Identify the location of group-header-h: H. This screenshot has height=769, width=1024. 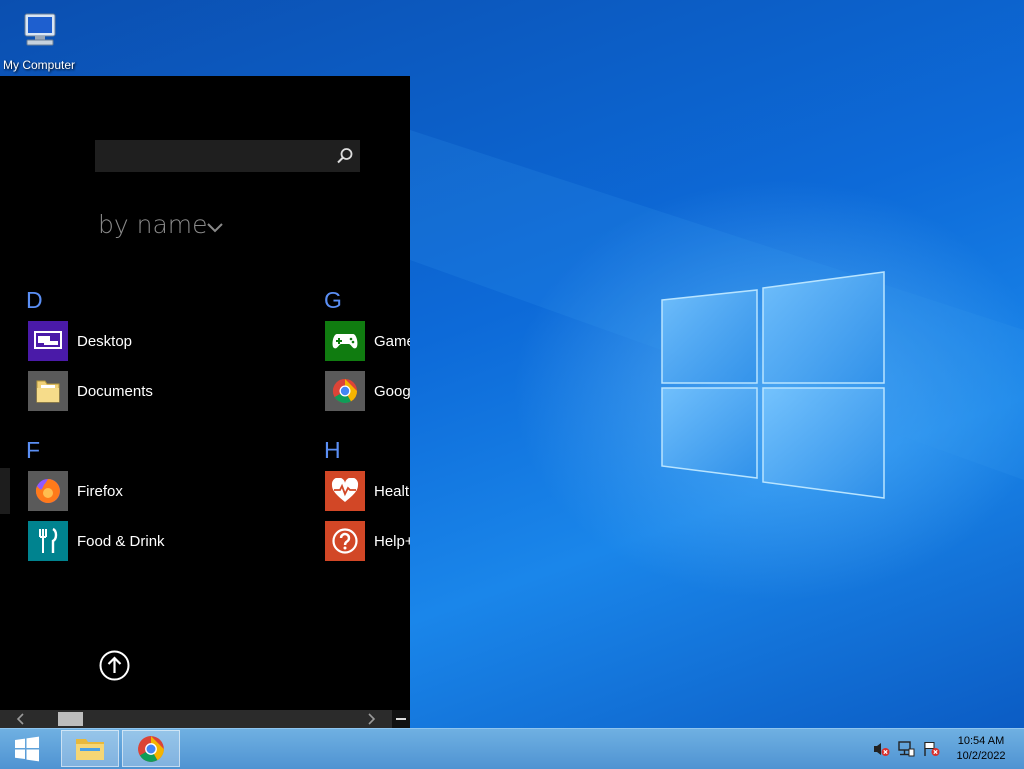
(332, 450).